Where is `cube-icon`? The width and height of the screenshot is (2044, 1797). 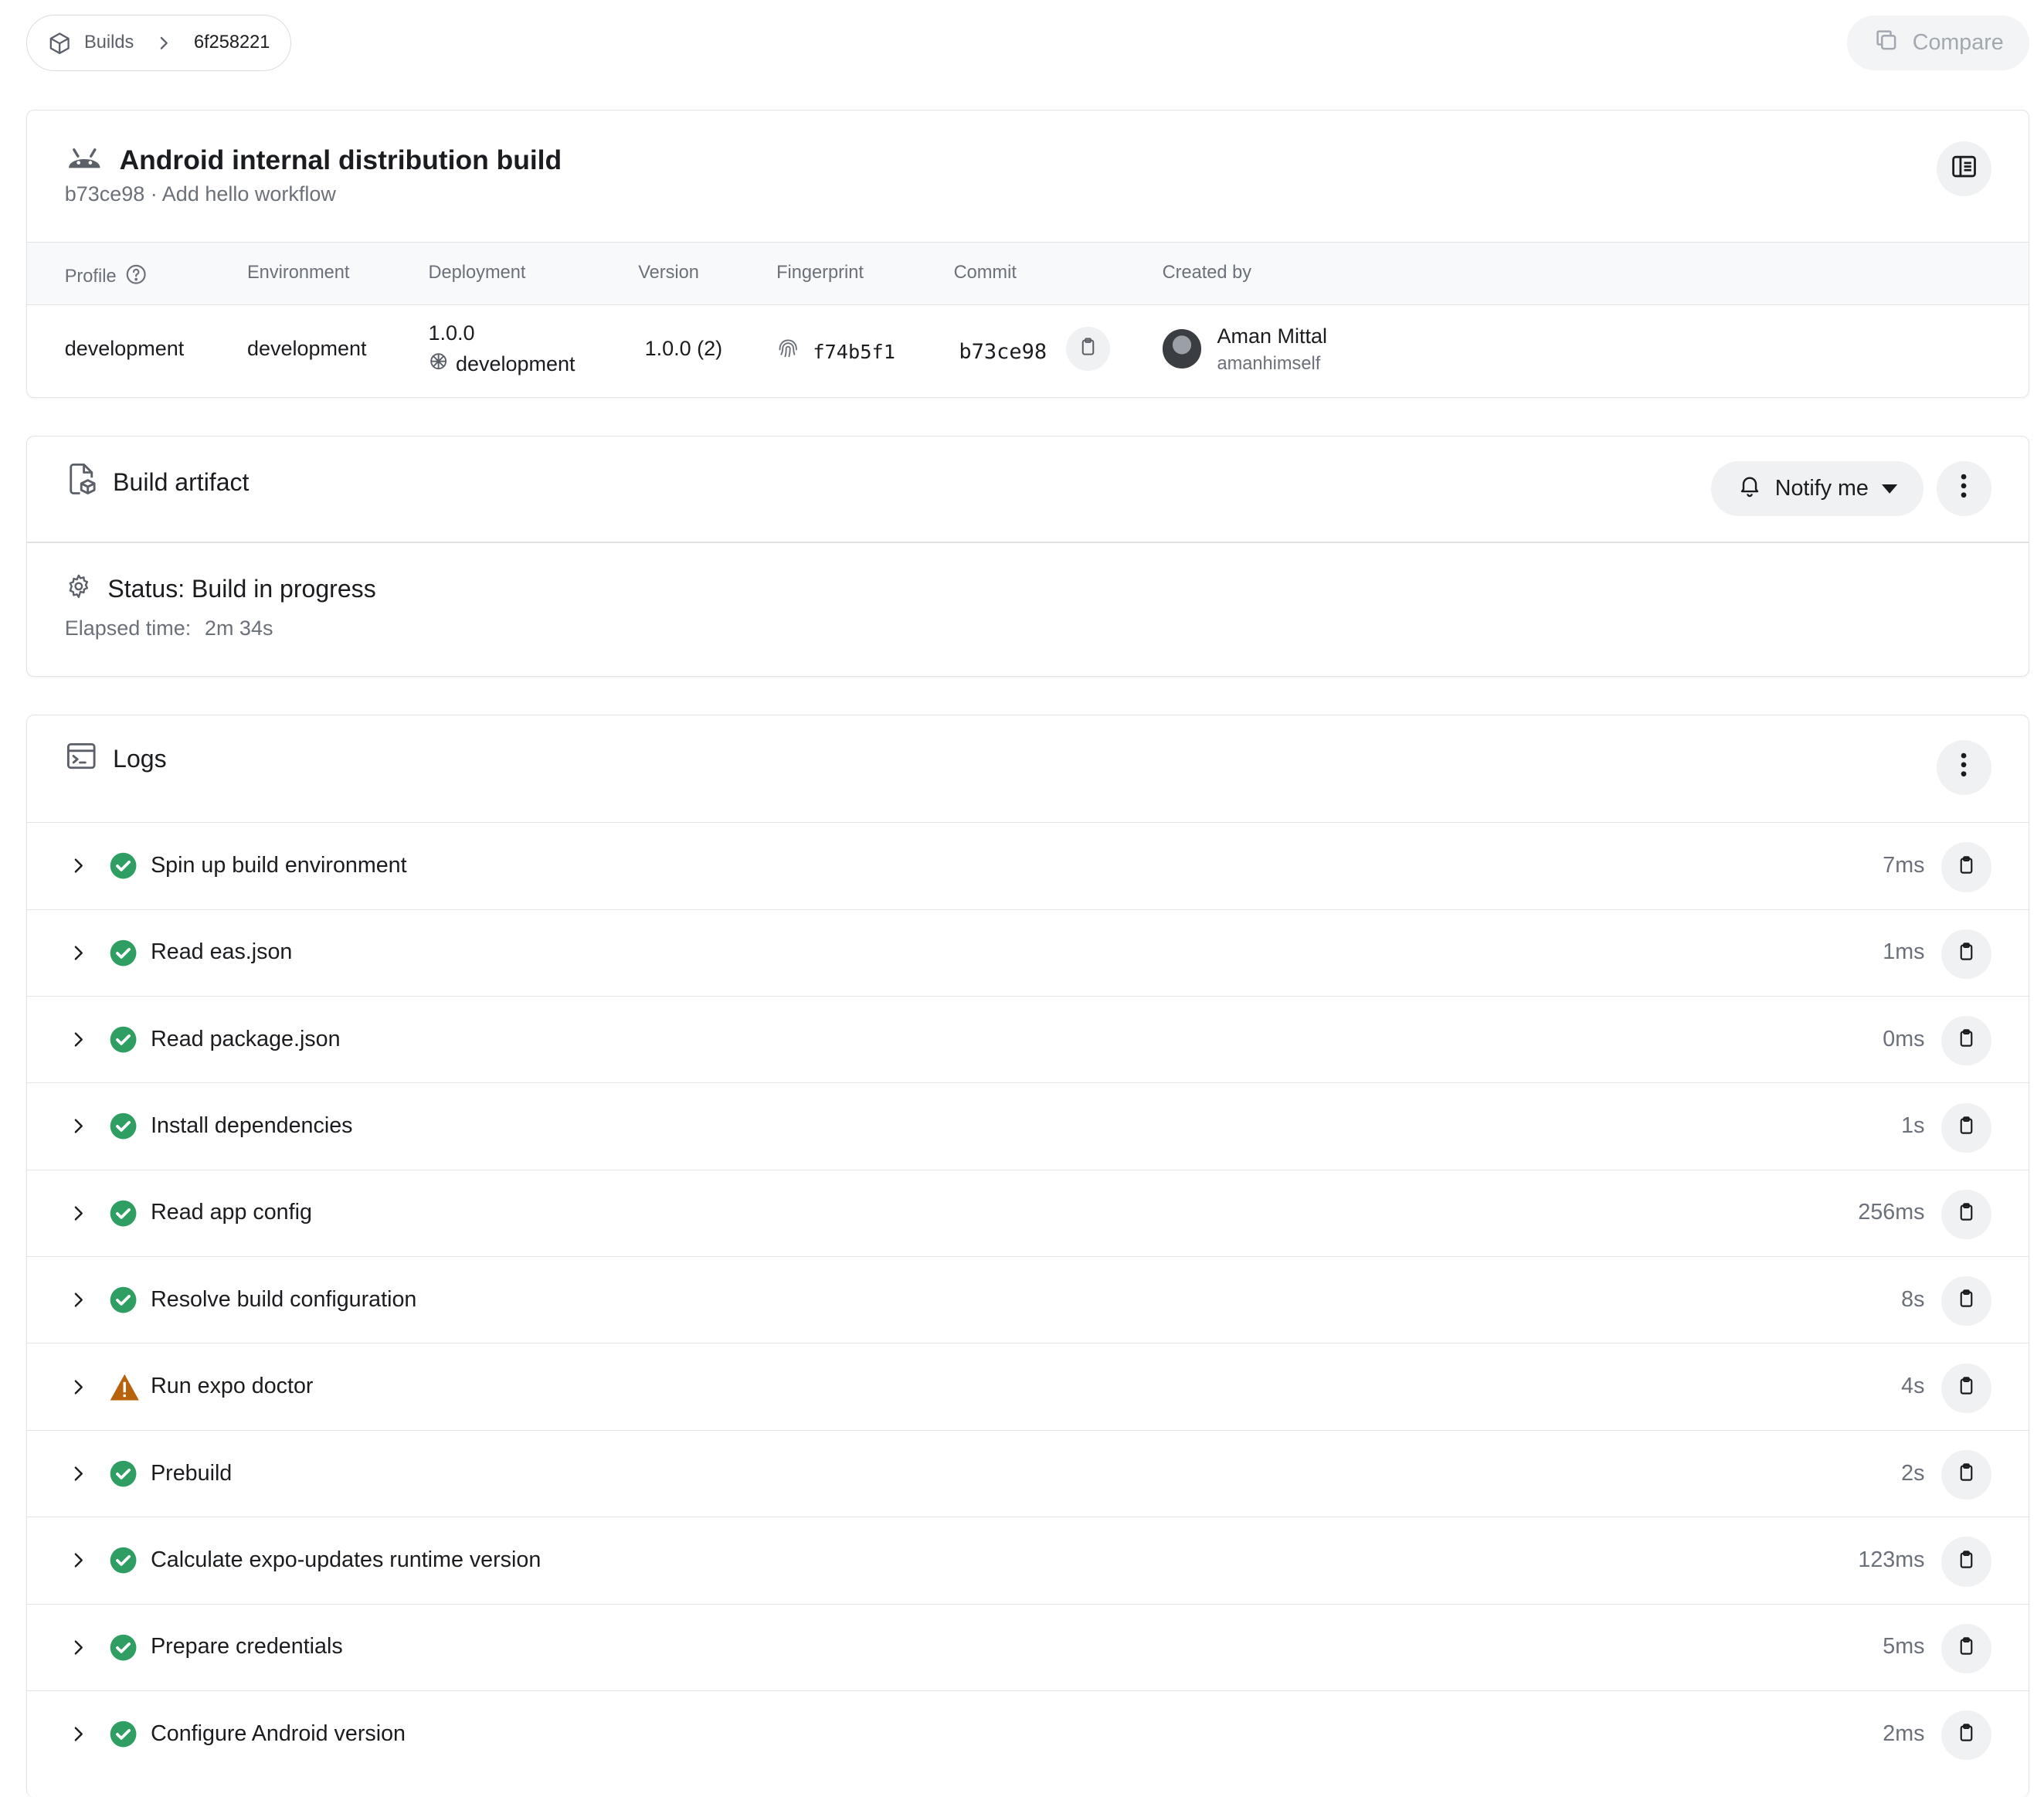 cube-icon is located at coordinates (59, 43).